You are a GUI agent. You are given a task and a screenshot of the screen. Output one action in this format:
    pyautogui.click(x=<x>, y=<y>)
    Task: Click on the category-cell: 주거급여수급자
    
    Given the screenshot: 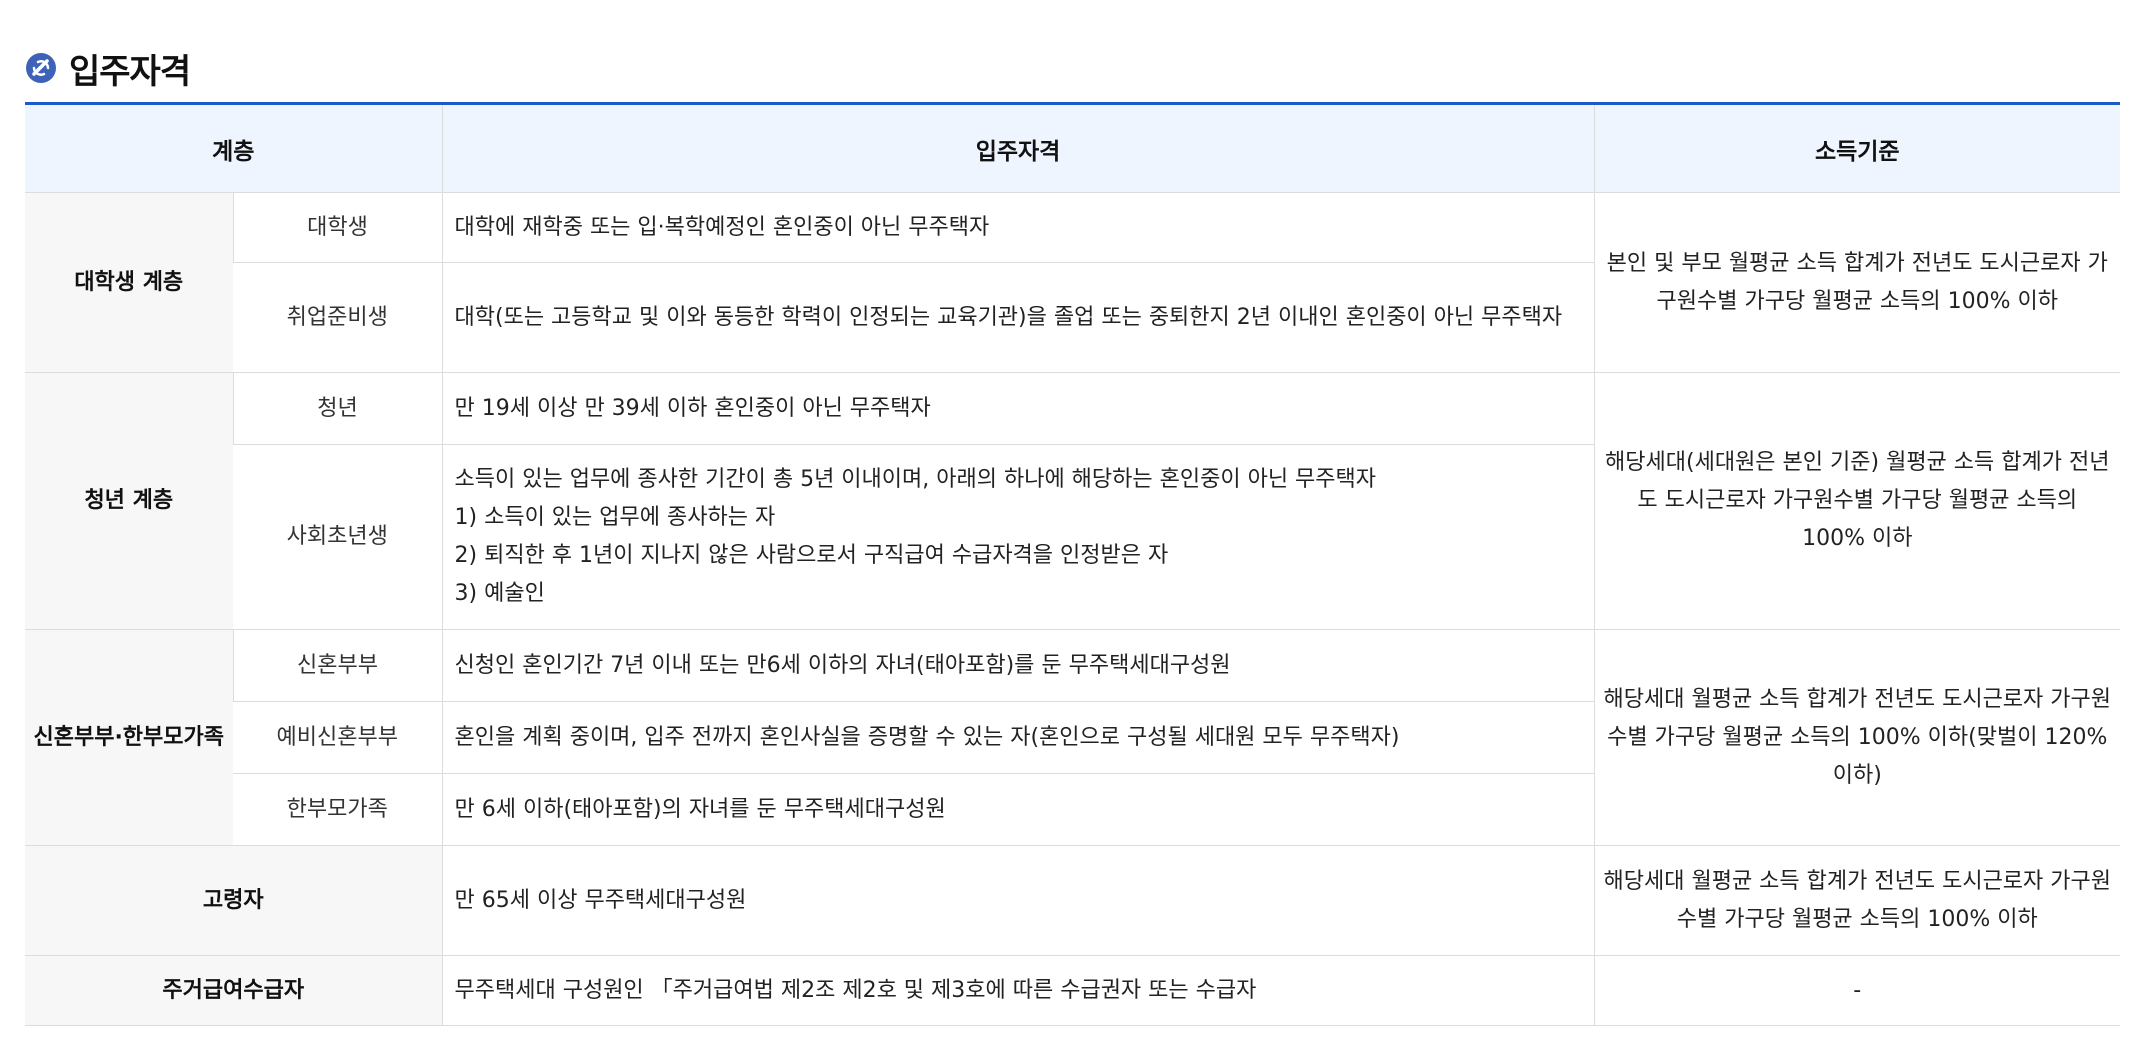 What is the action you would take?
    pyautogui.click(x=234, y=990)
    